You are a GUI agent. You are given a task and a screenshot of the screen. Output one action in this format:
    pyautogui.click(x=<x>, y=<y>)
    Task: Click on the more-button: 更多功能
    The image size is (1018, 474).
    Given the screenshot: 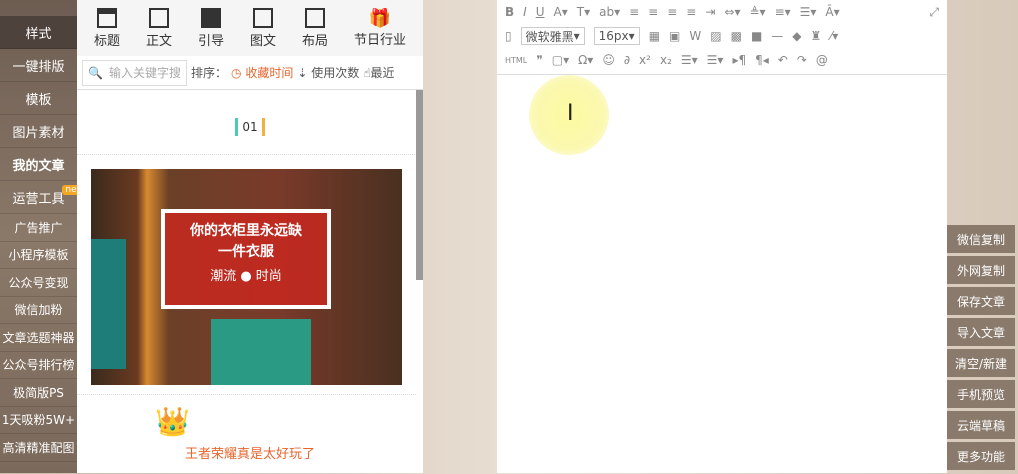 What is the action you would take?
    pyautogui.click(x=981, y=456)
    